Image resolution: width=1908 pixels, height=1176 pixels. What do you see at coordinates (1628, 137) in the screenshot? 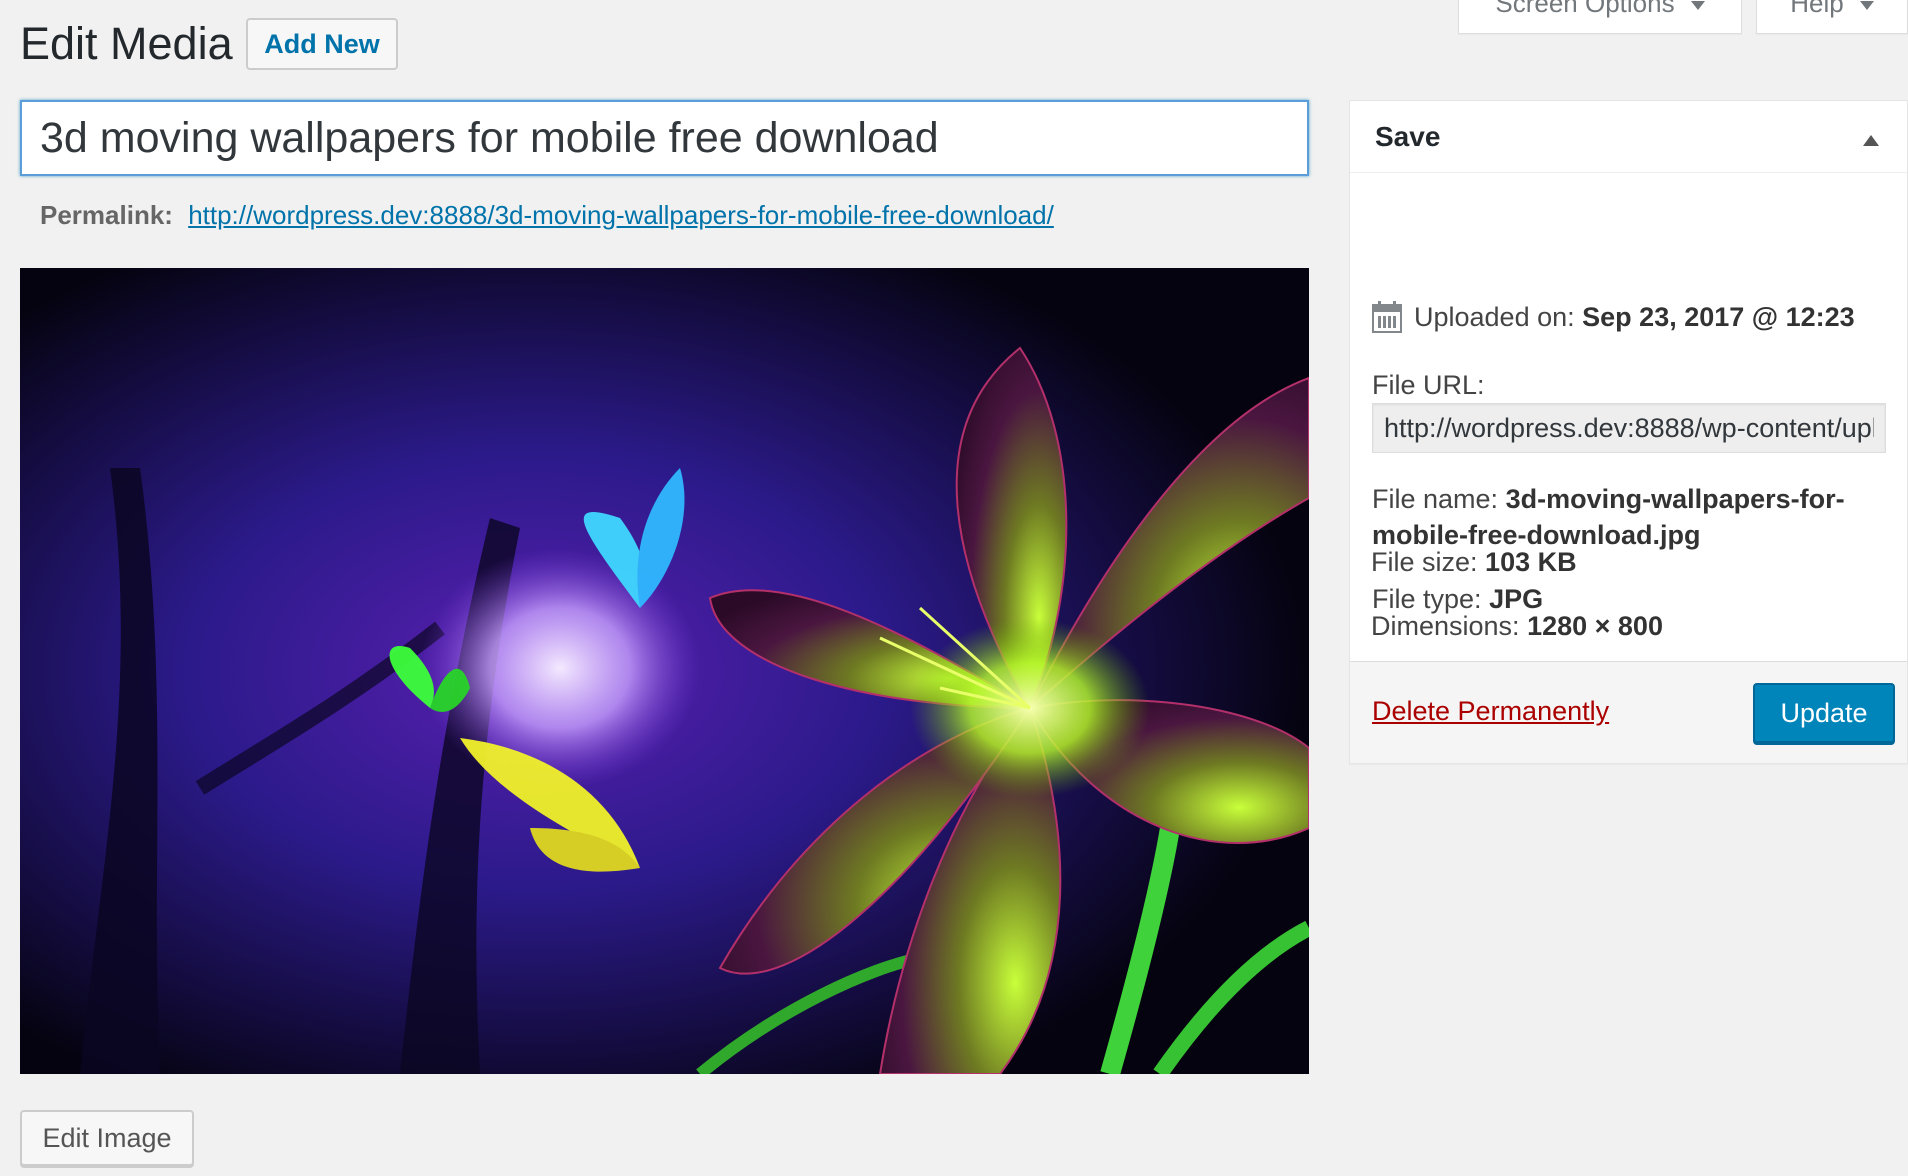
I see `save-box-header: Save` at bounding box center [1628, 137].